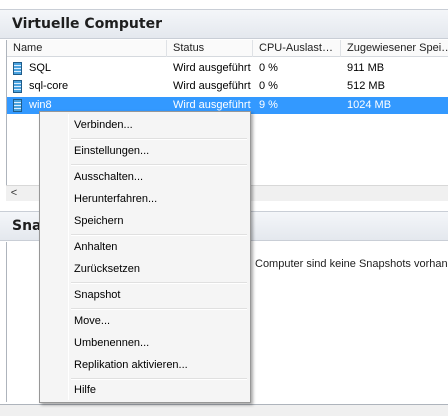 This screenshot has width=448, height=416. What do you see at coordinates (369, 105) in the screenshot?
I see `vm-memory: 1024 MB` at bounding box center [369, 105].